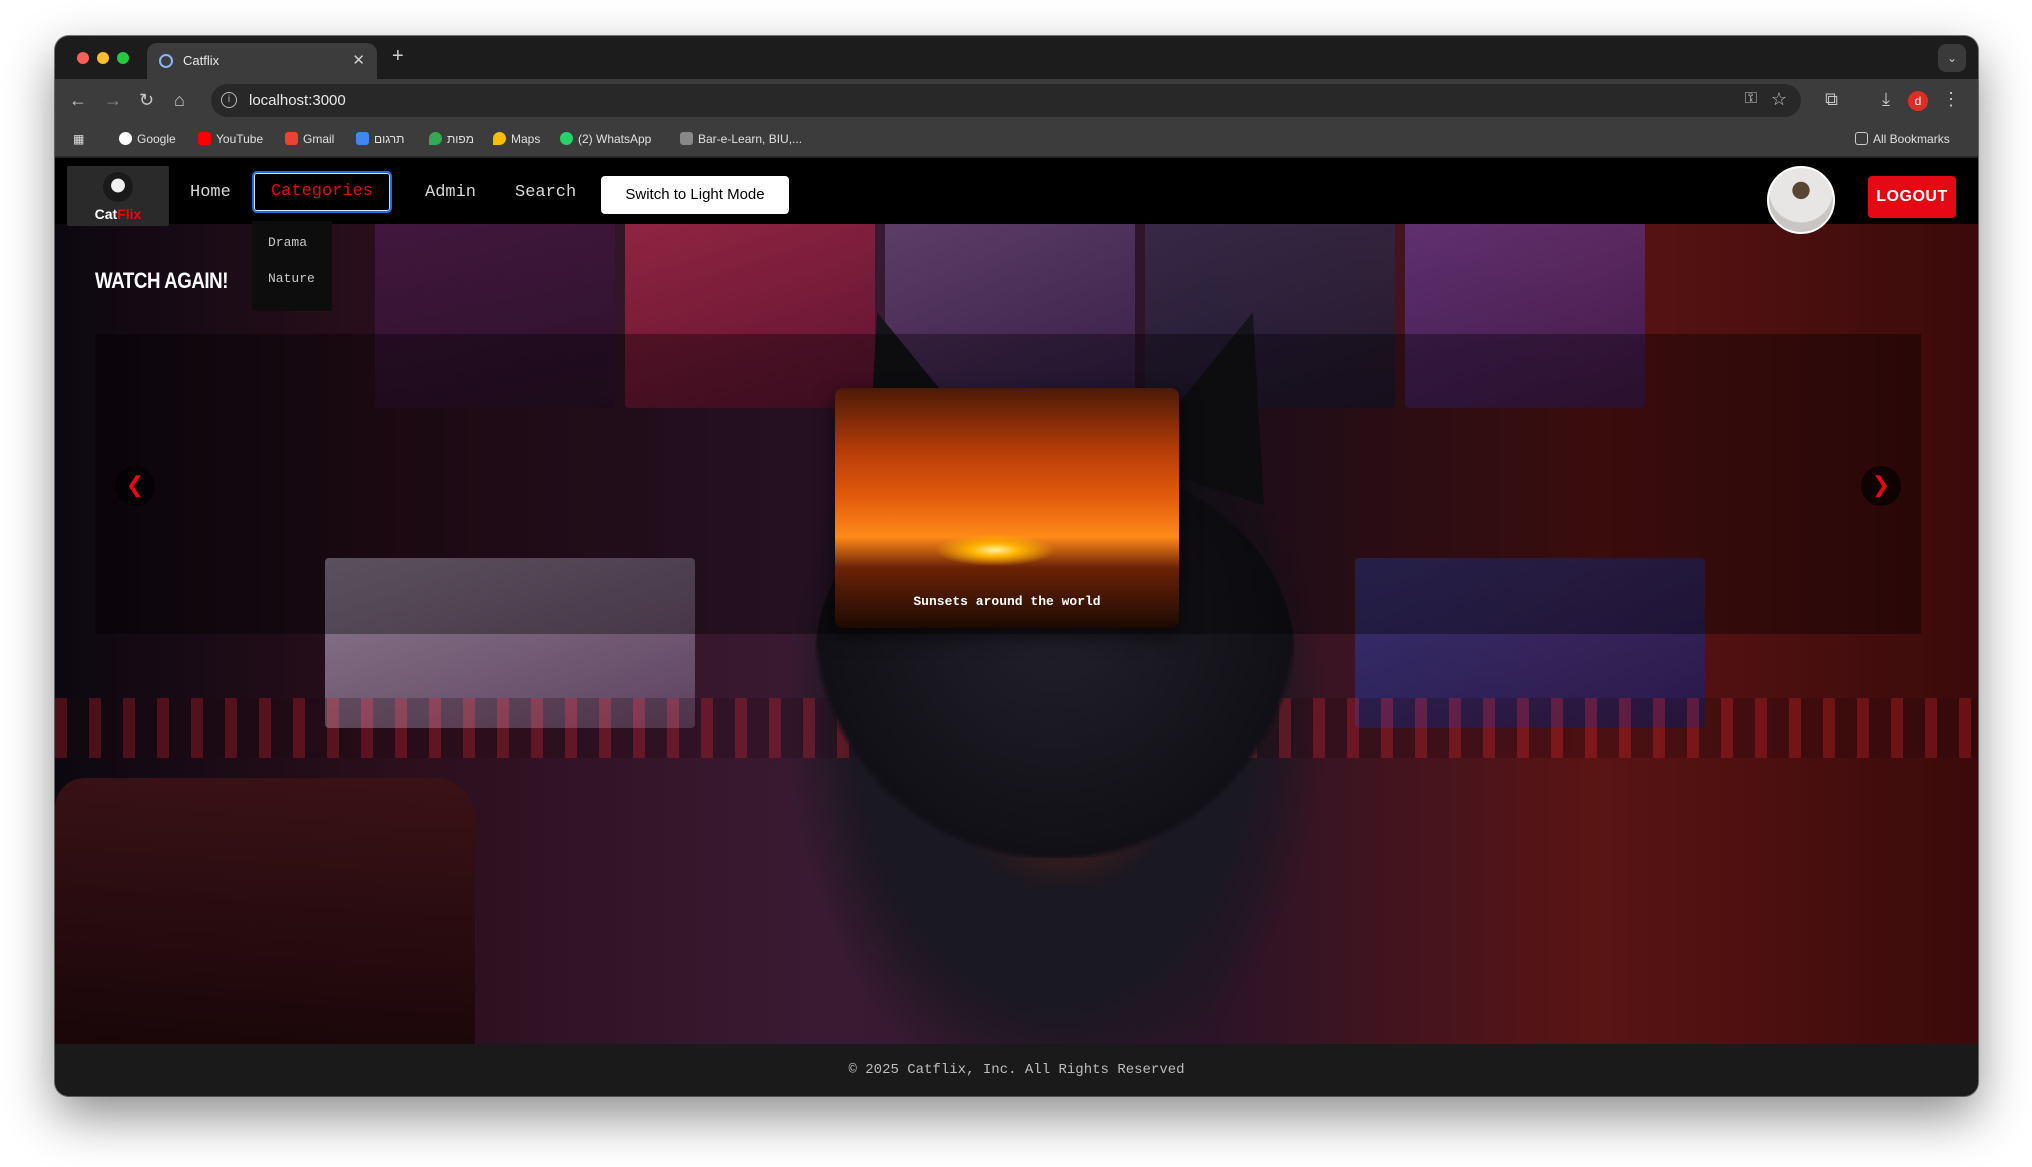 This screenshot has width=2032, height=1167. Describe the element at coordinates (362, 138) in the screenshot. I see `translate-icon` at that location.